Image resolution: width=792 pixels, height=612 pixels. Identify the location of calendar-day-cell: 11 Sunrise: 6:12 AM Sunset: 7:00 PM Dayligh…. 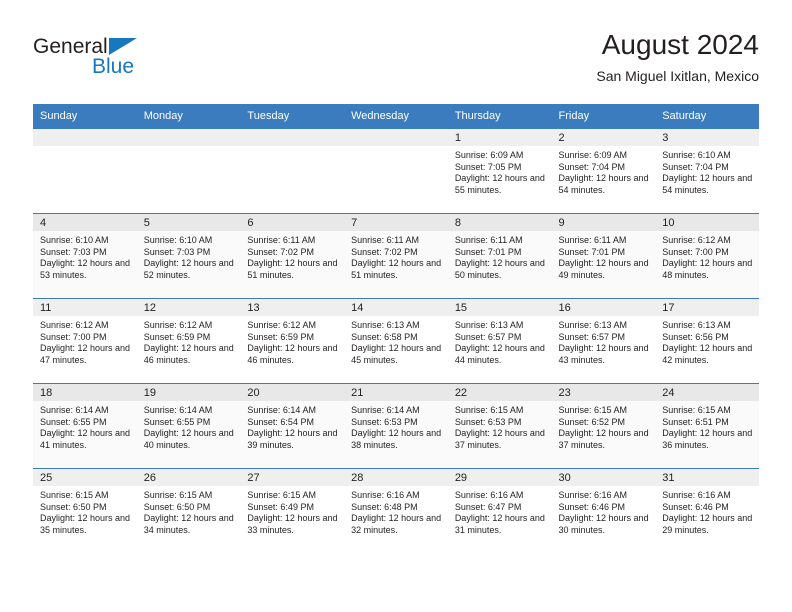
(85, 341).